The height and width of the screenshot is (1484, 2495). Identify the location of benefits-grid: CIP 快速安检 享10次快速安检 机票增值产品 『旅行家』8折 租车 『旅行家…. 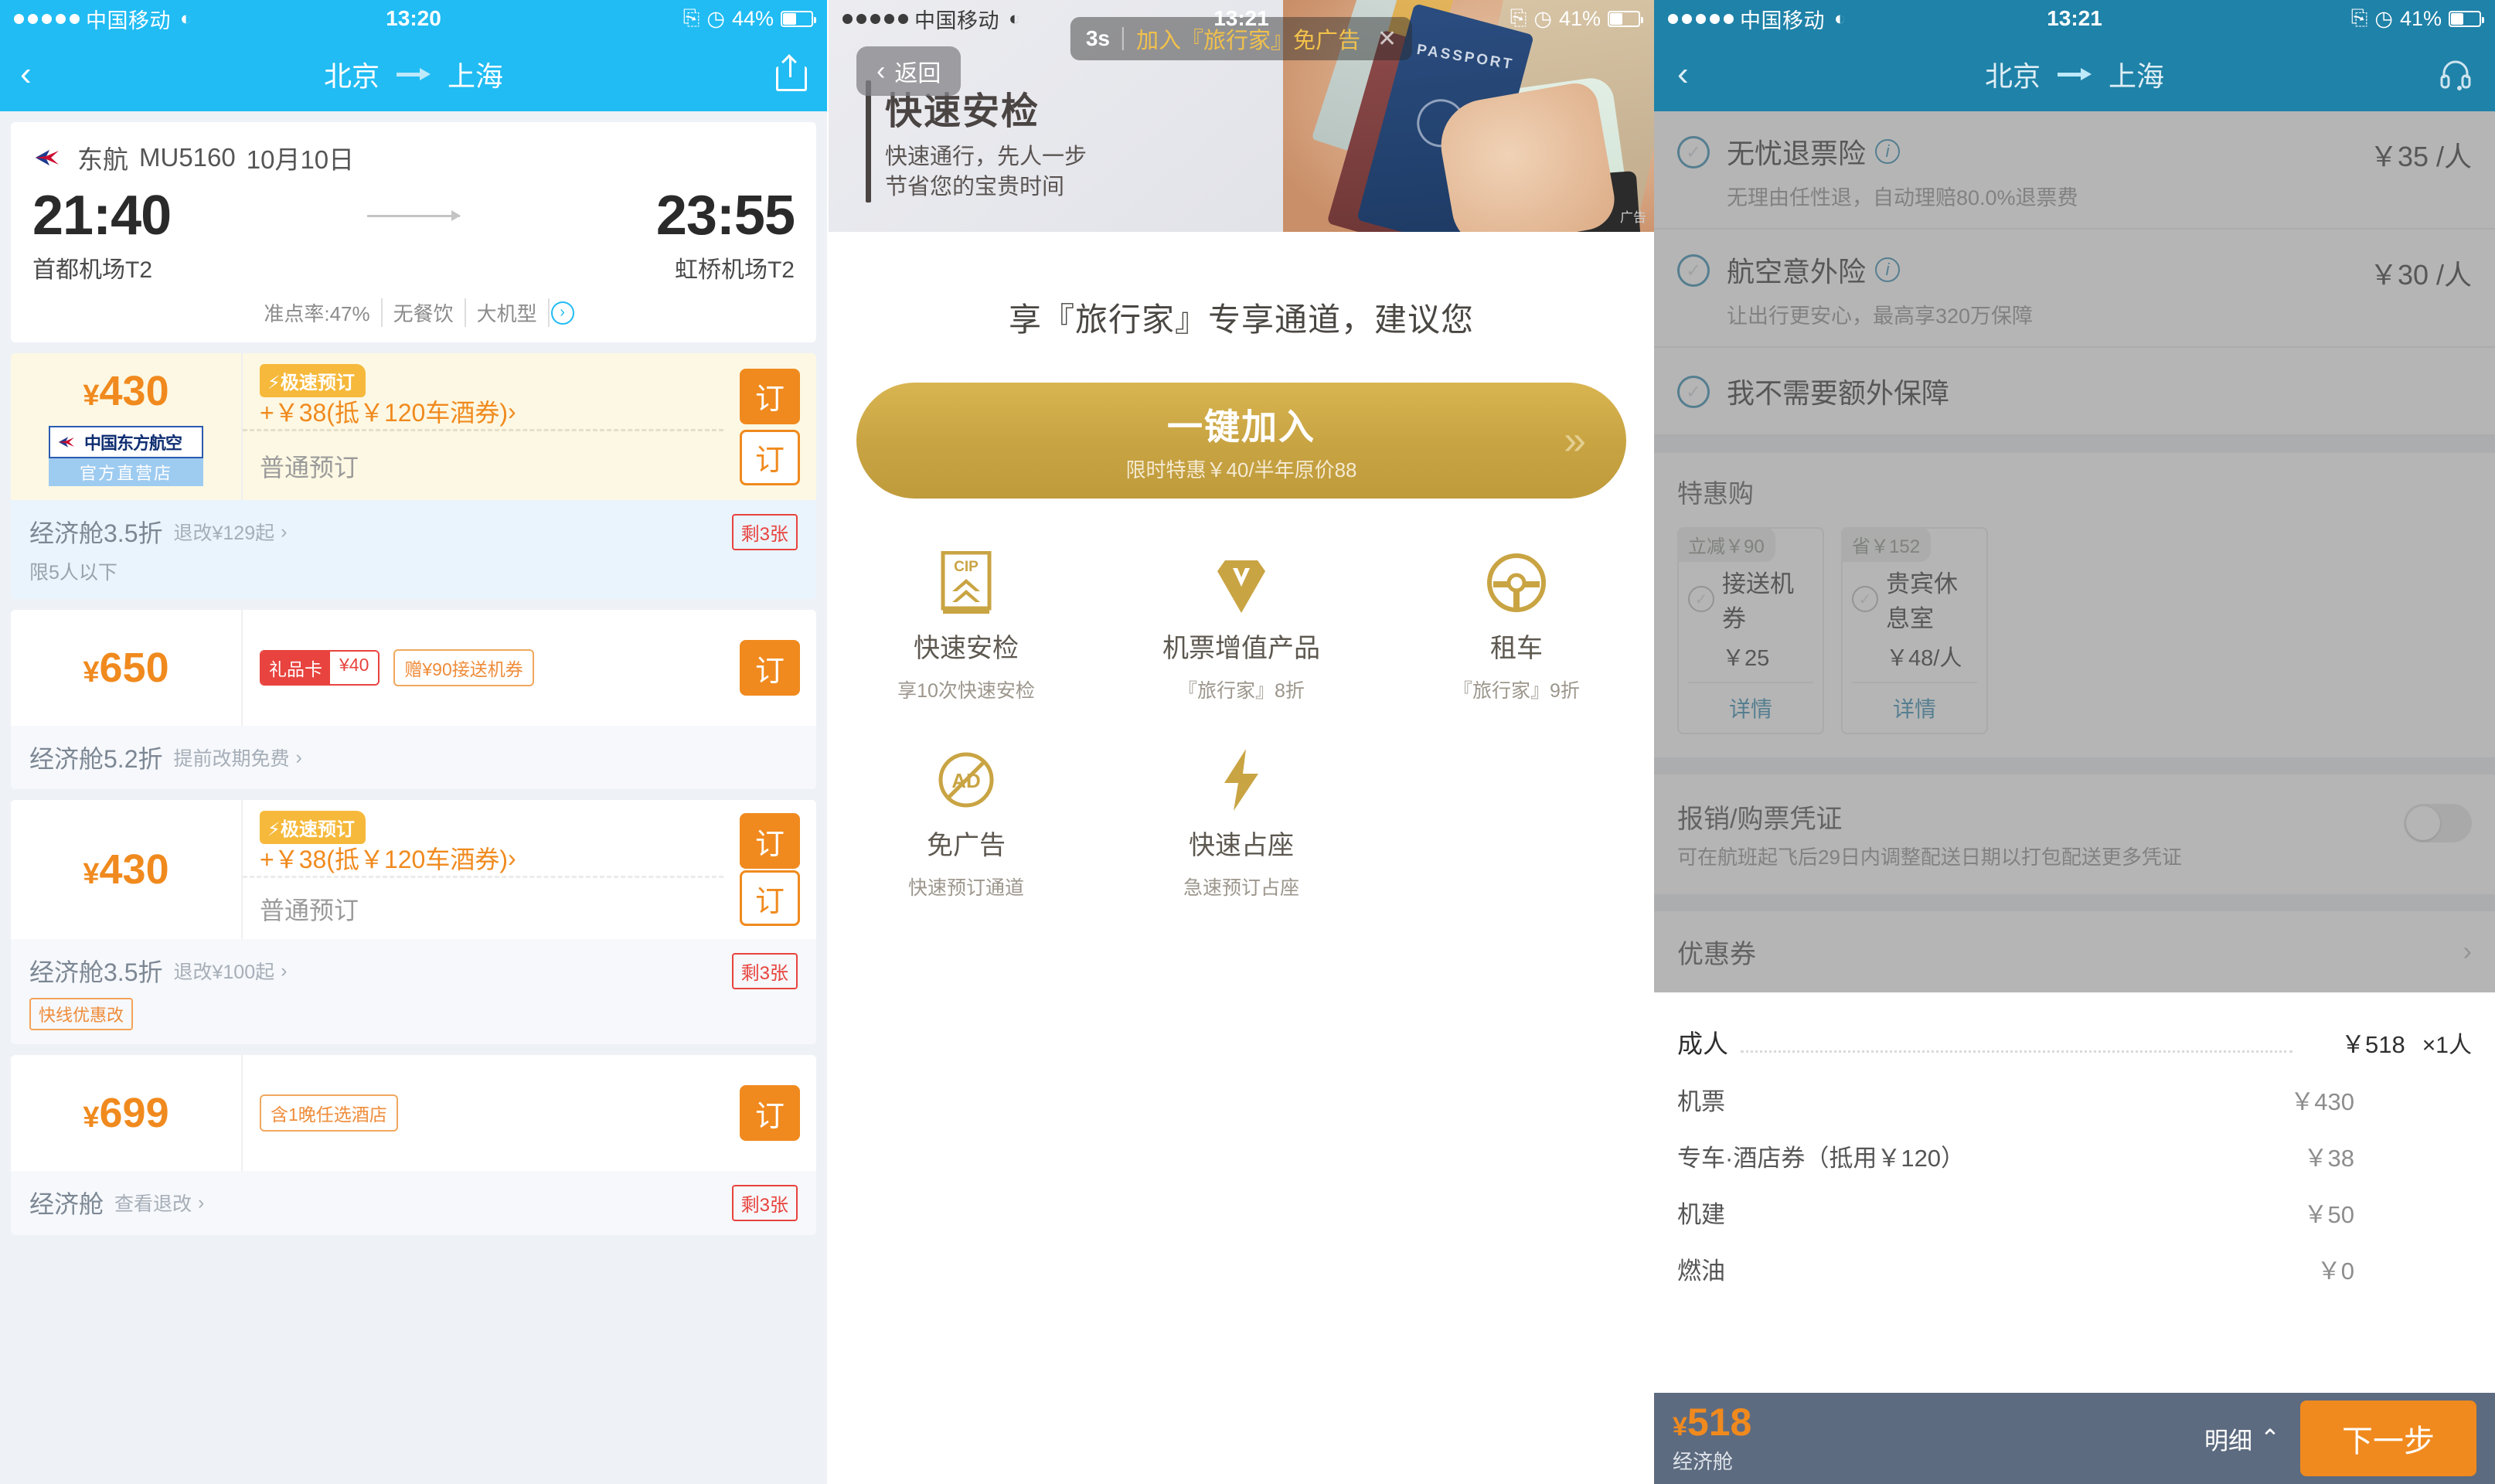
(1241, 747).